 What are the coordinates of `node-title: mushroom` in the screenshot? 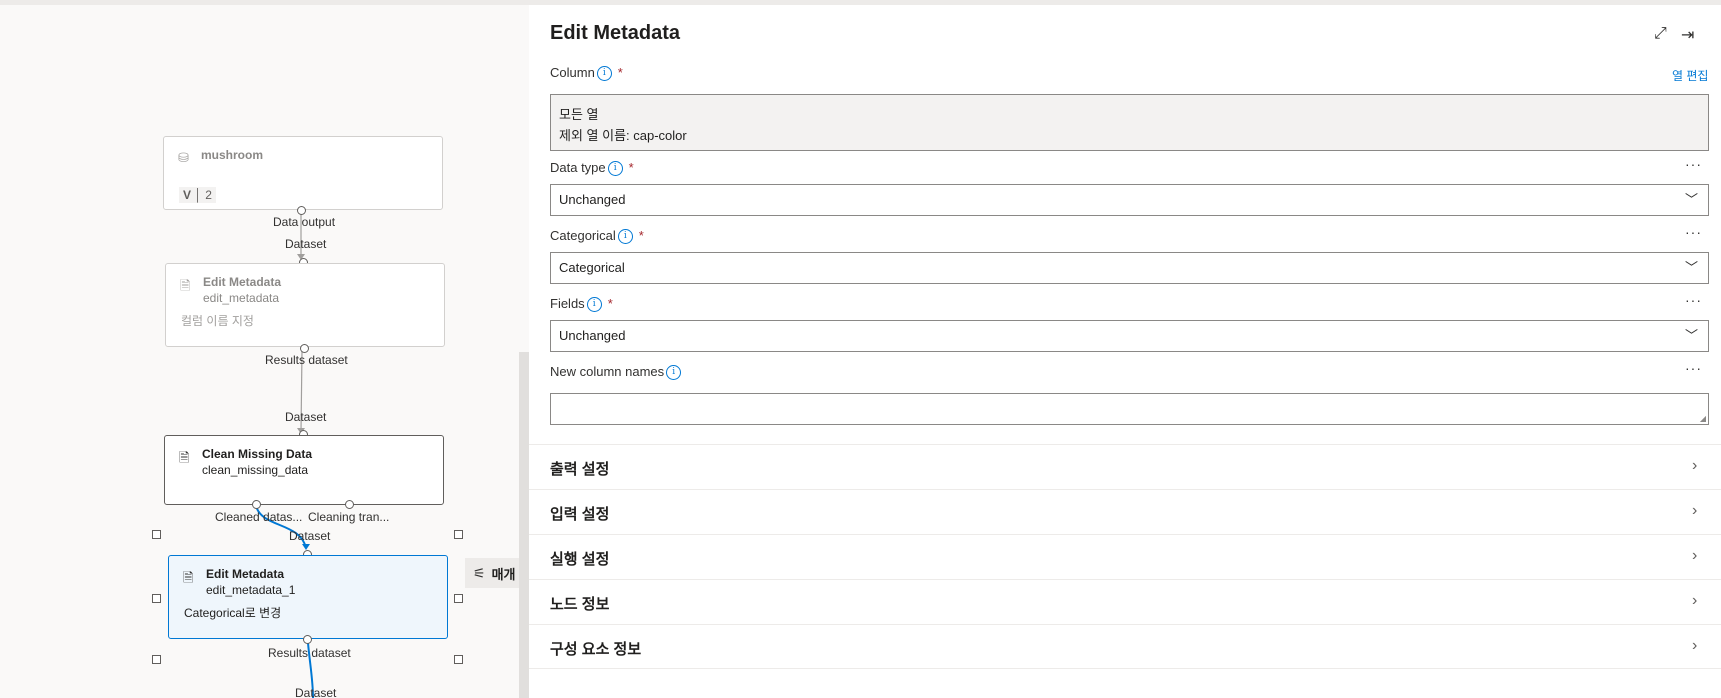 It's located at (232, 155).